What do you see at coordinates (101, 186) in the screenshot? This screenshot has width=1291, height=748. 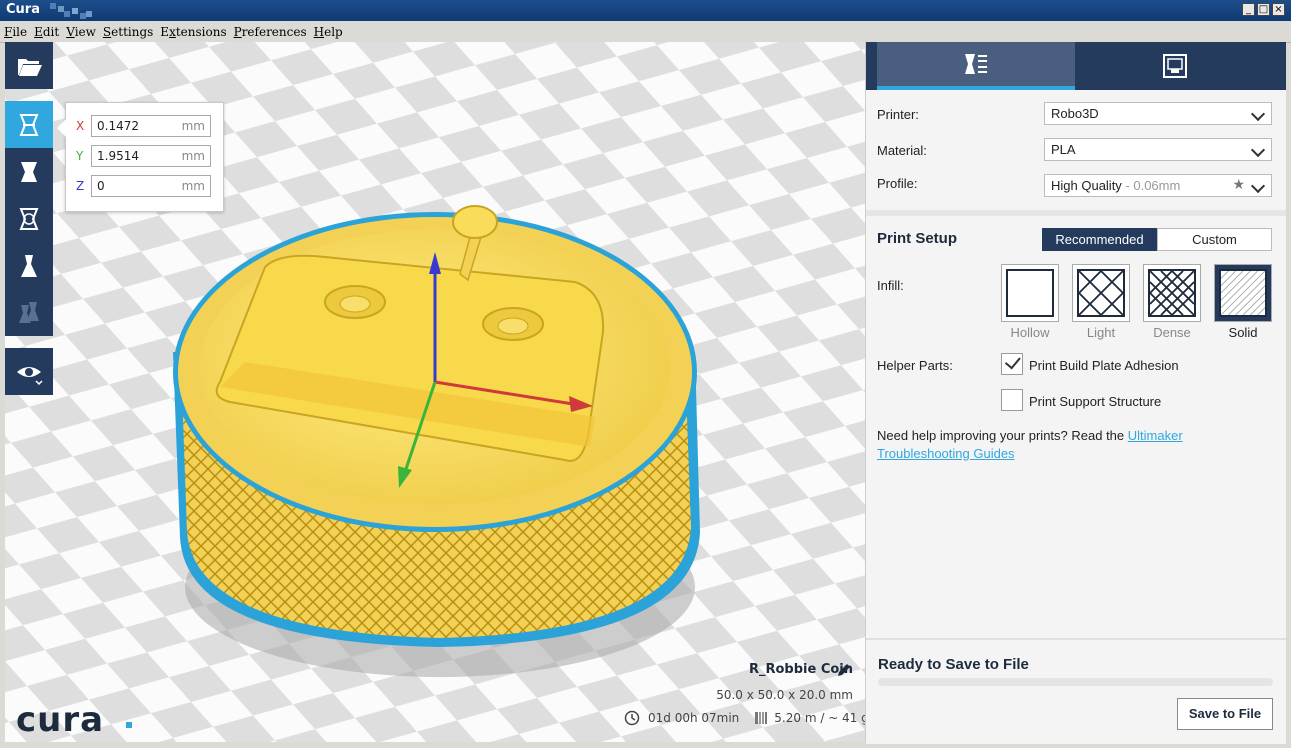 I see `z-value: 0` at bounding box center [101, 186].